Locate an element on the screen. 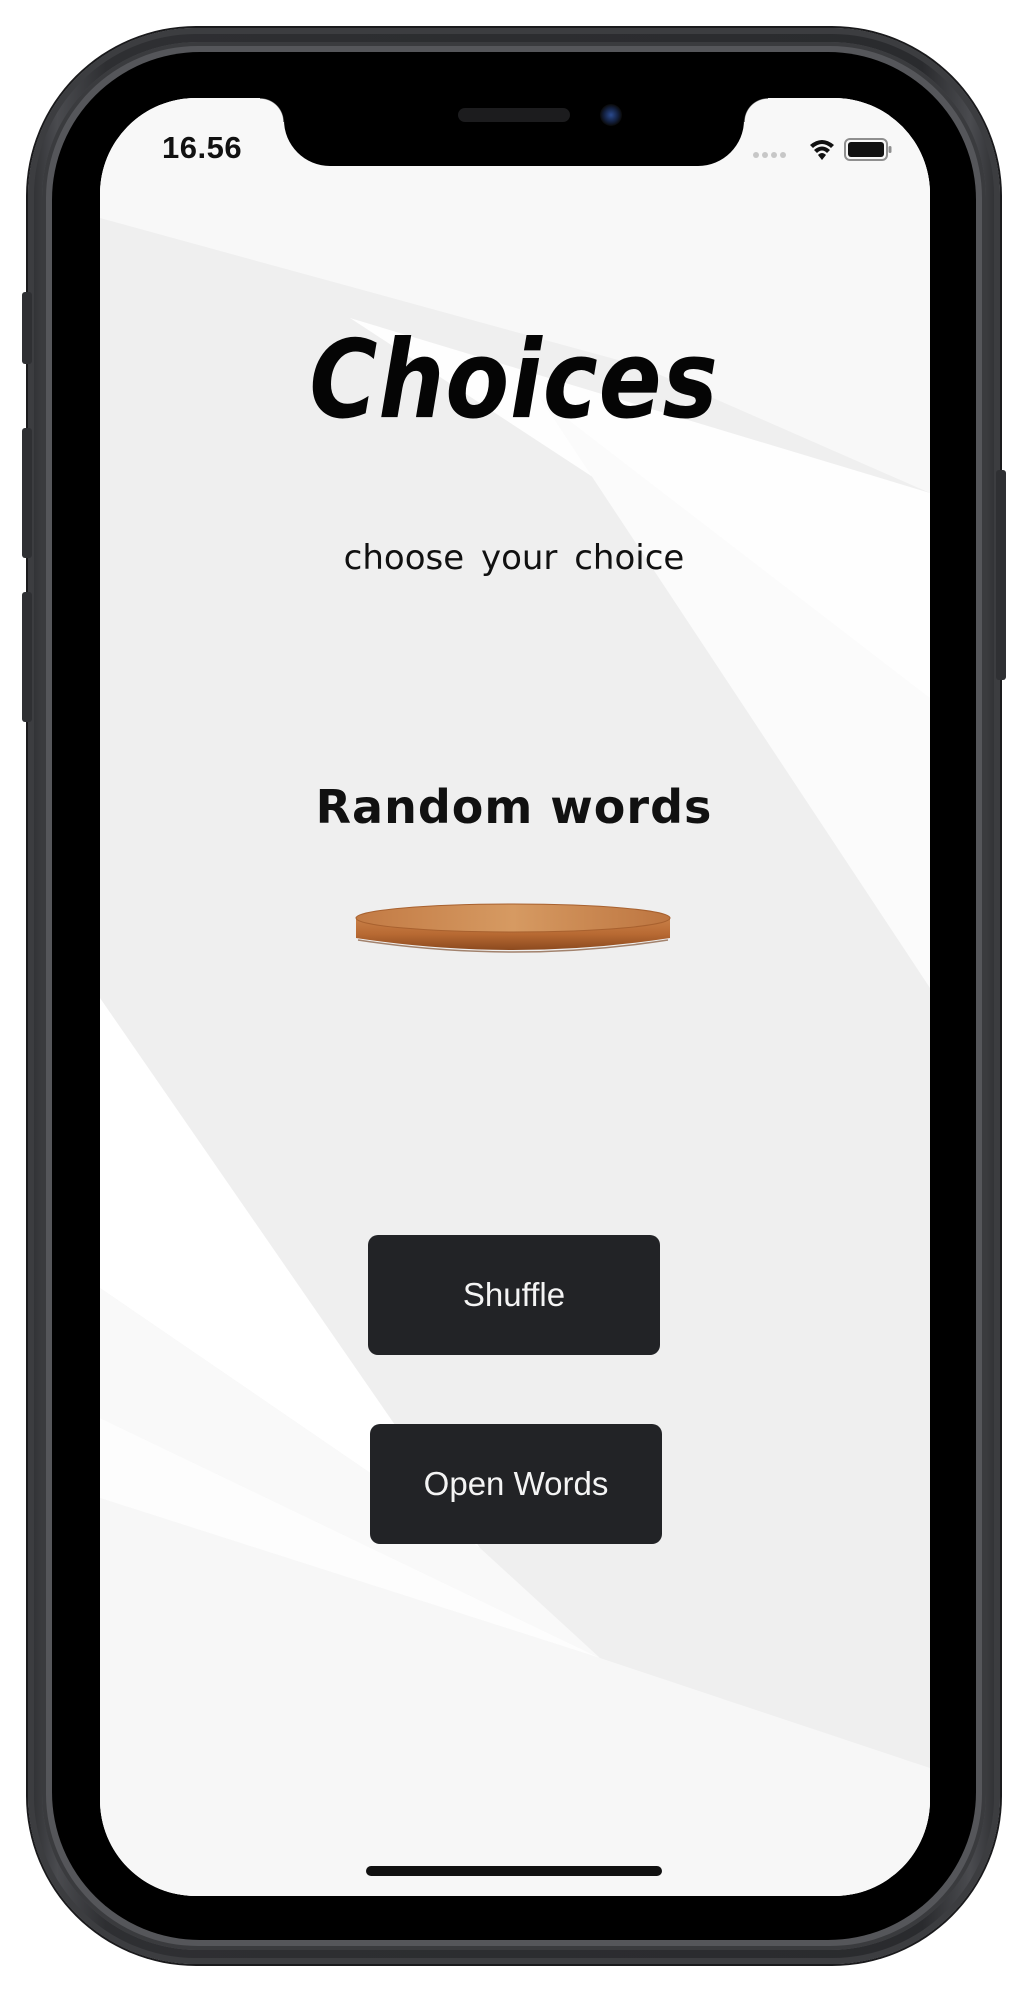  wooden-podium-image is located at coordinates (513, 928).